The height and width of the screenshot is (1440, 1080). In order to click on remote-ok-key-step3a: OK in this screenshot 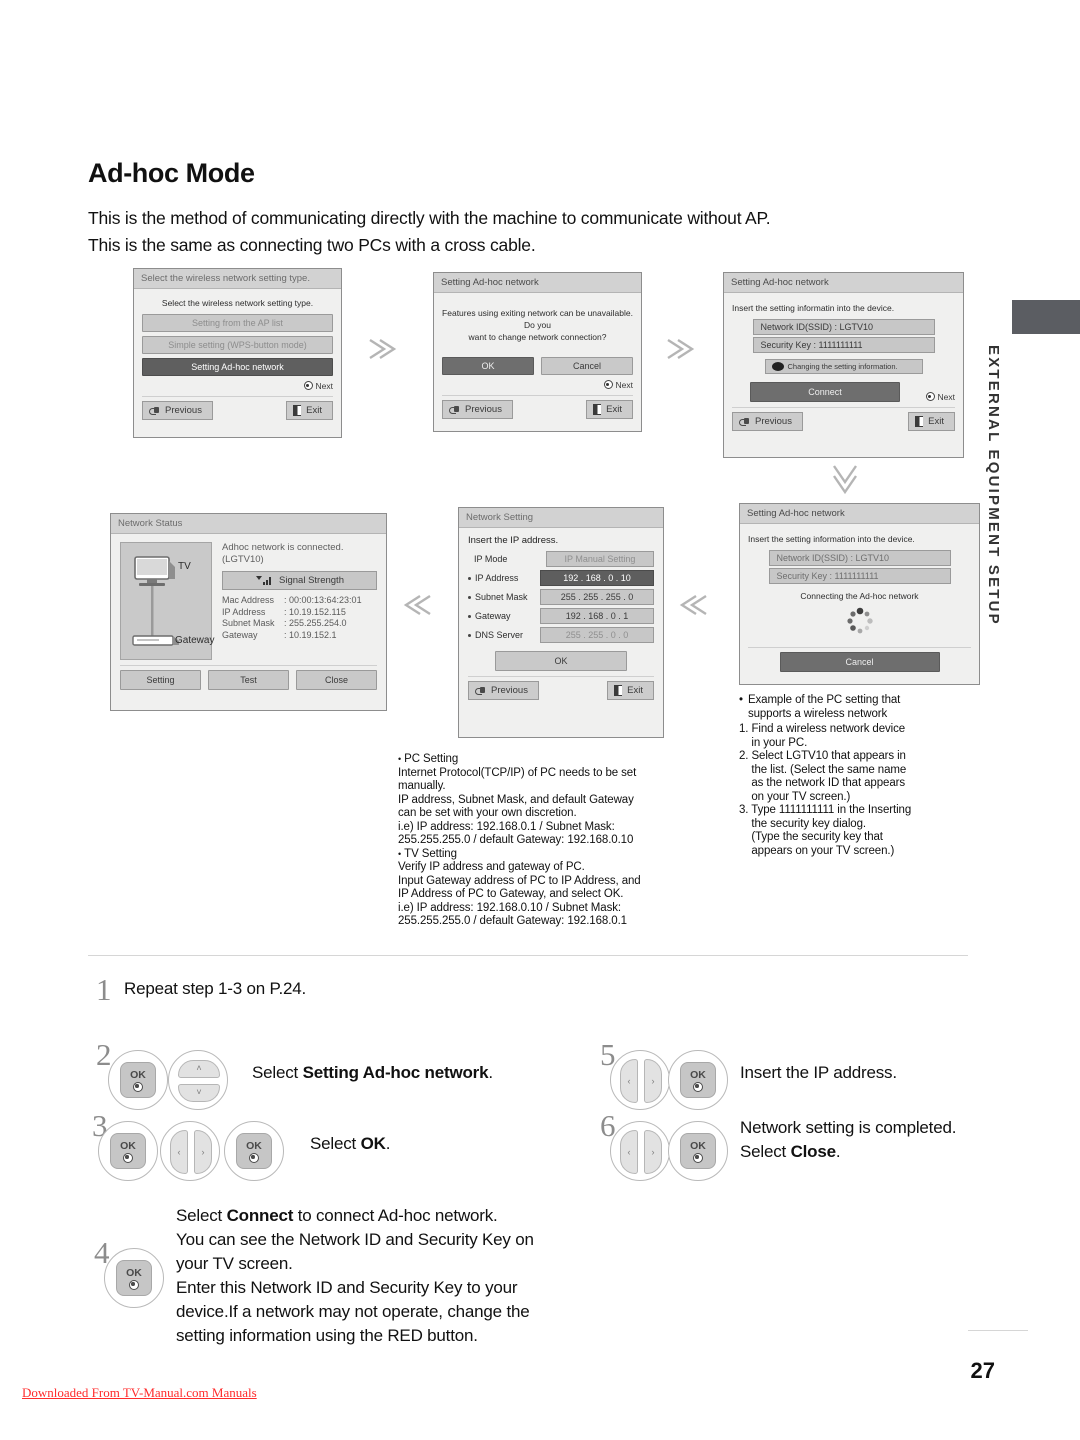, I will do `click(128, 1151)`.